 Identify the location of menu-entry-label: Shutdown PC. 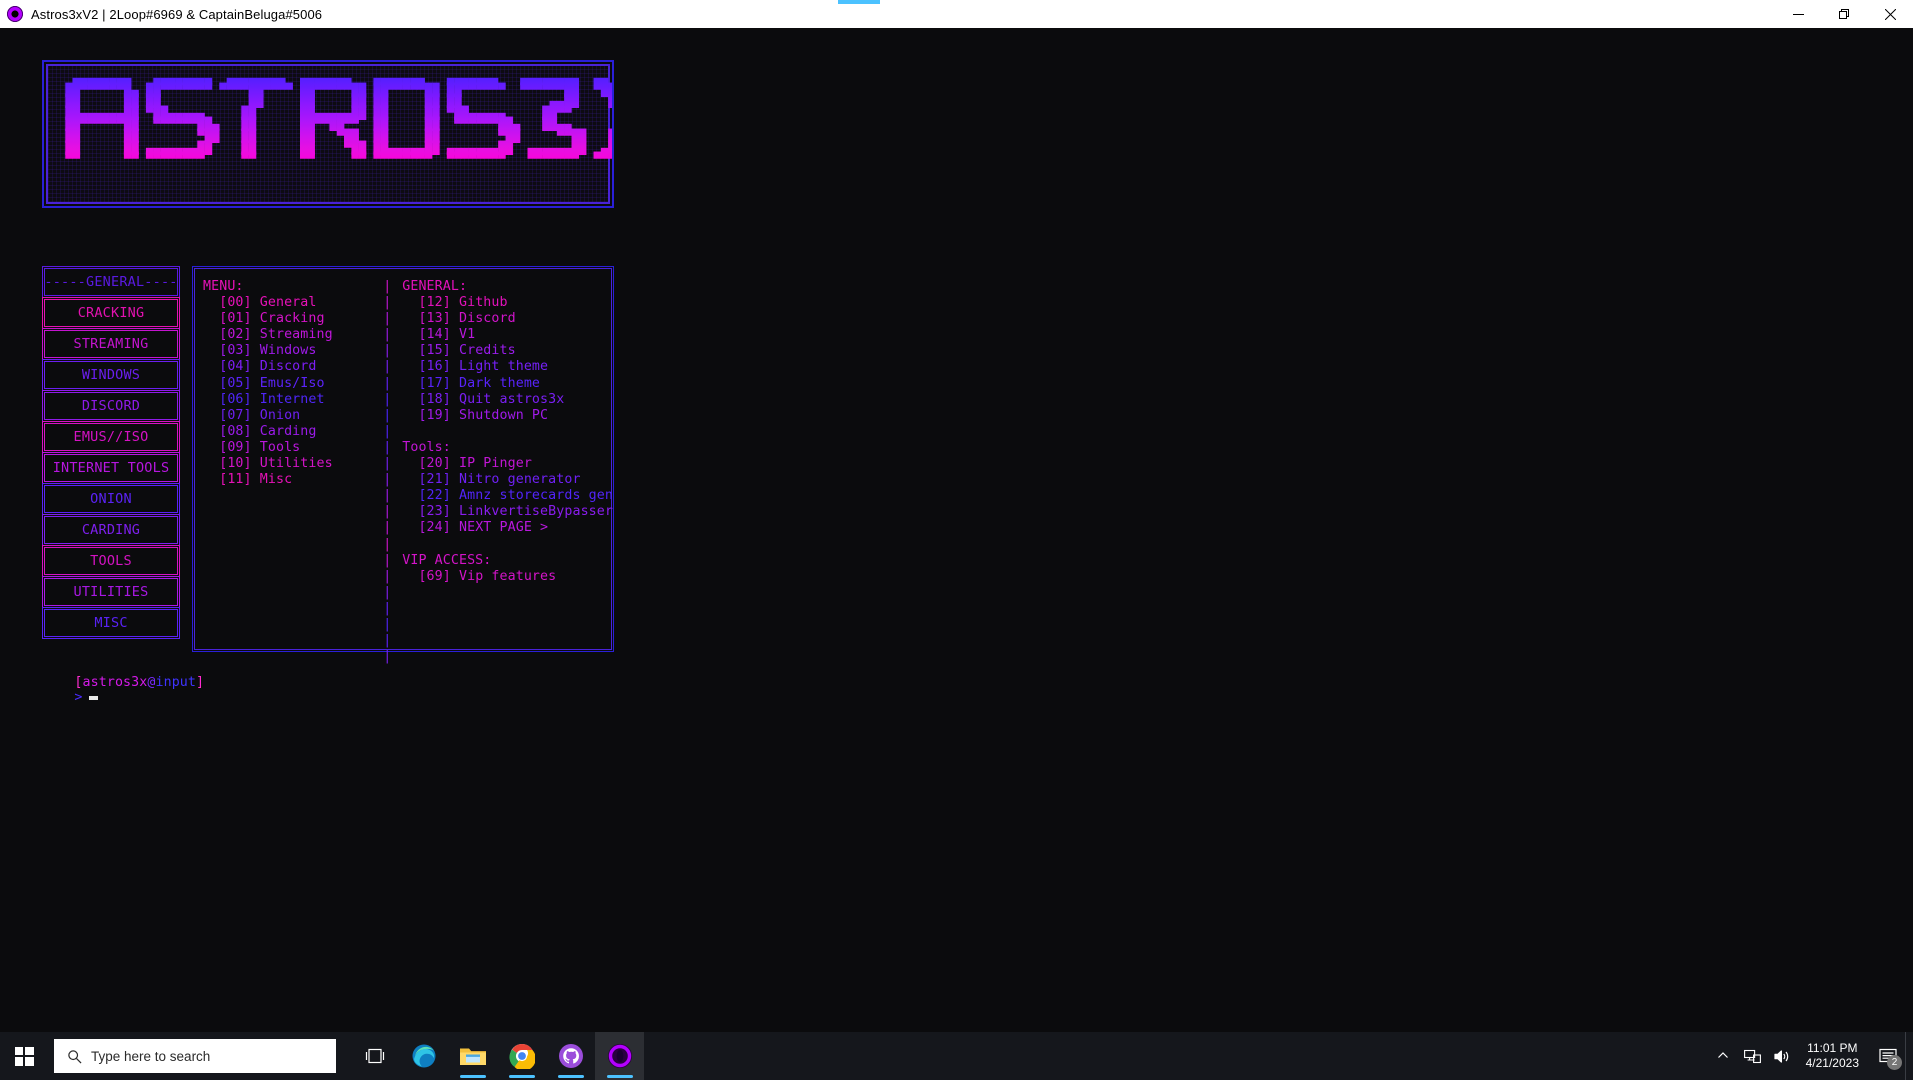
(503, 415).